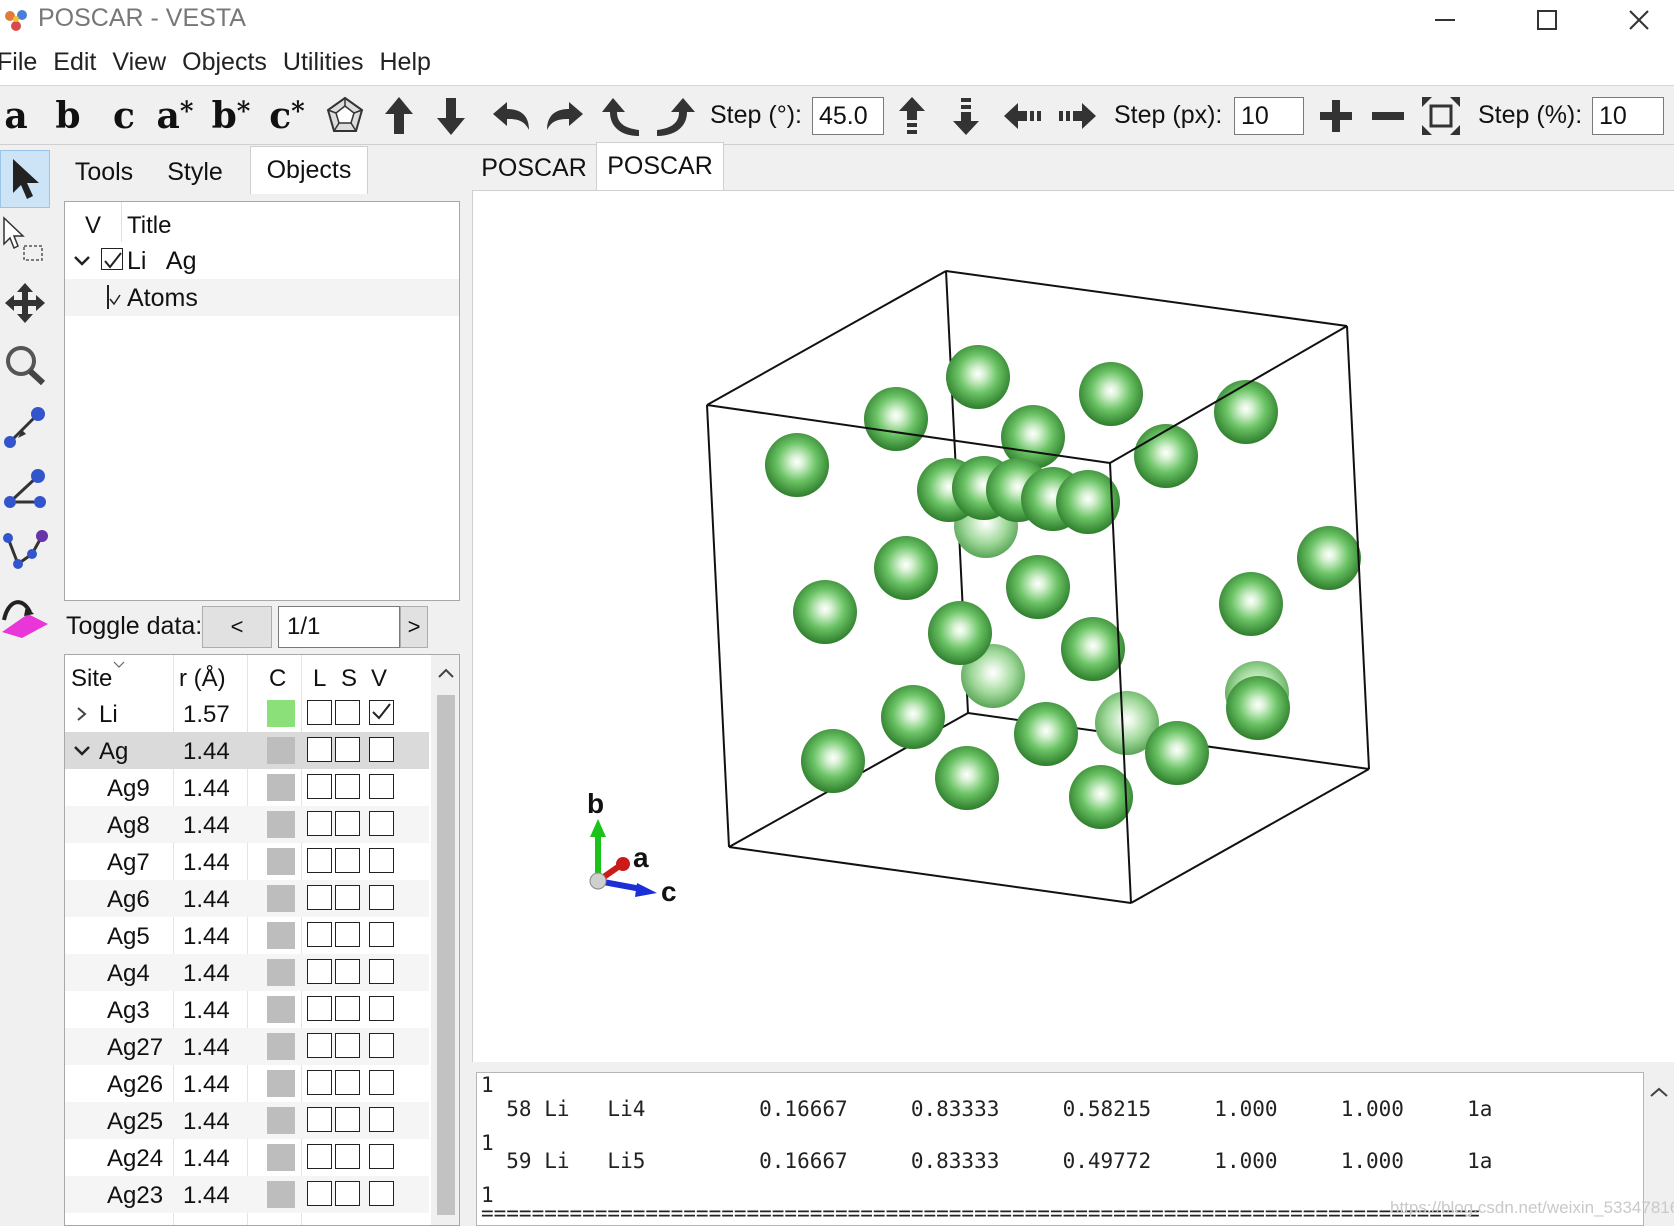 The height and width of the screenshot is (1226, 1674). I want to click on tree-row-root: Li Ag, so click(262, 260).